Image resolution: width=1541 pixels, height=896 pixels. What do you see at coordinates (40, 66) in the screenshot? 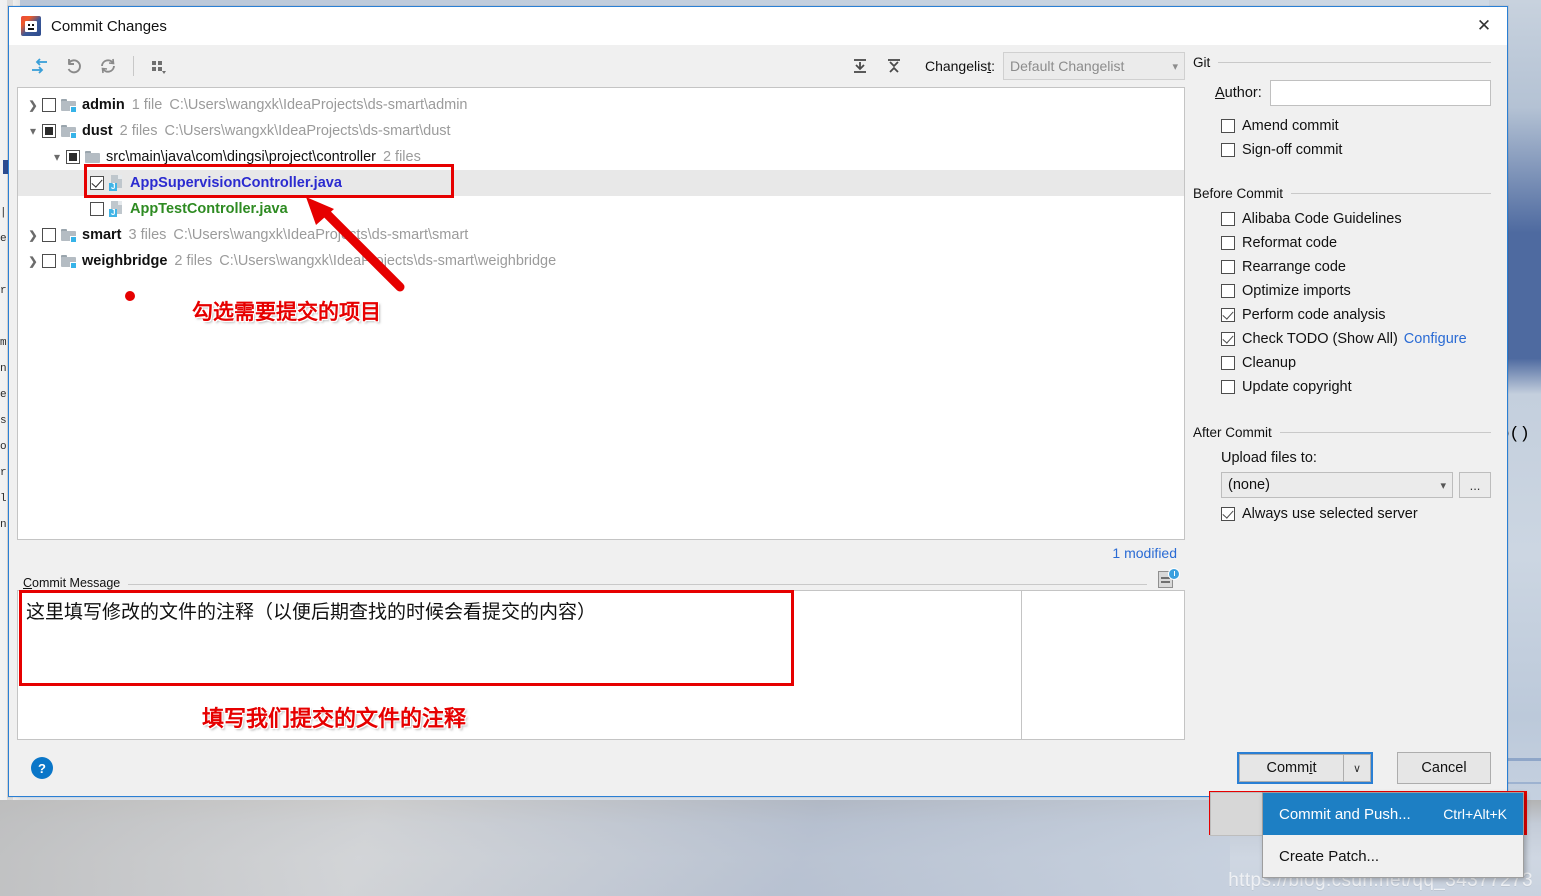
I see `show-diff-icon` at bounding box center [40, 66].